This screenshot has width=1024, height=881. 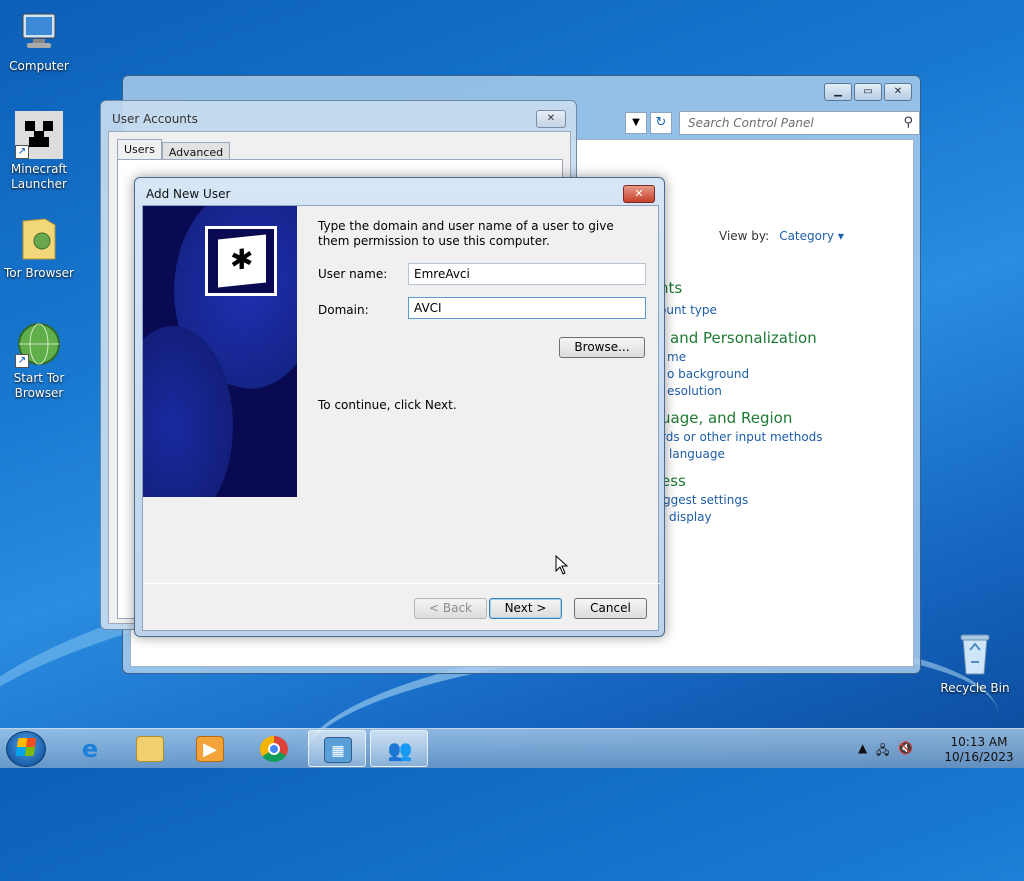 I want to click on users-icon: 👥, so click(x=400, y=750).